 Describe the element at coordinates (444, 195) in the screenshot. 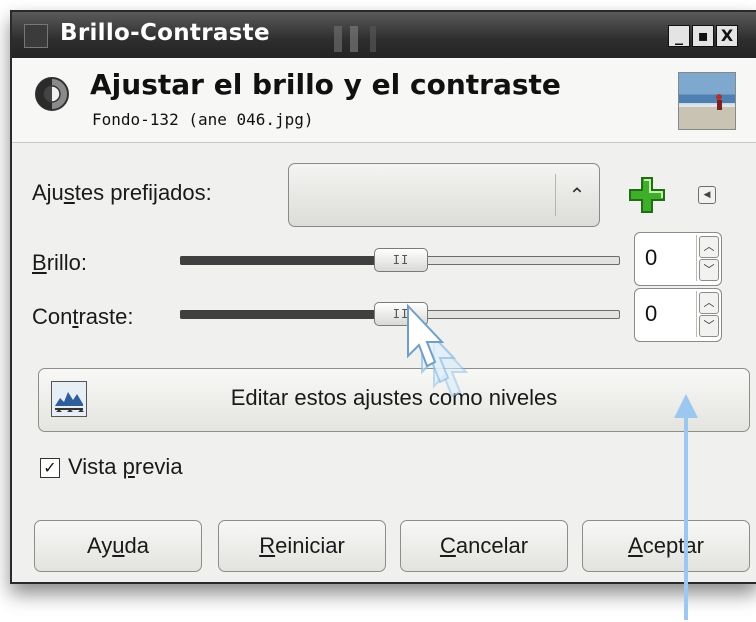

I see `presets-combo: ⌃` at that location.